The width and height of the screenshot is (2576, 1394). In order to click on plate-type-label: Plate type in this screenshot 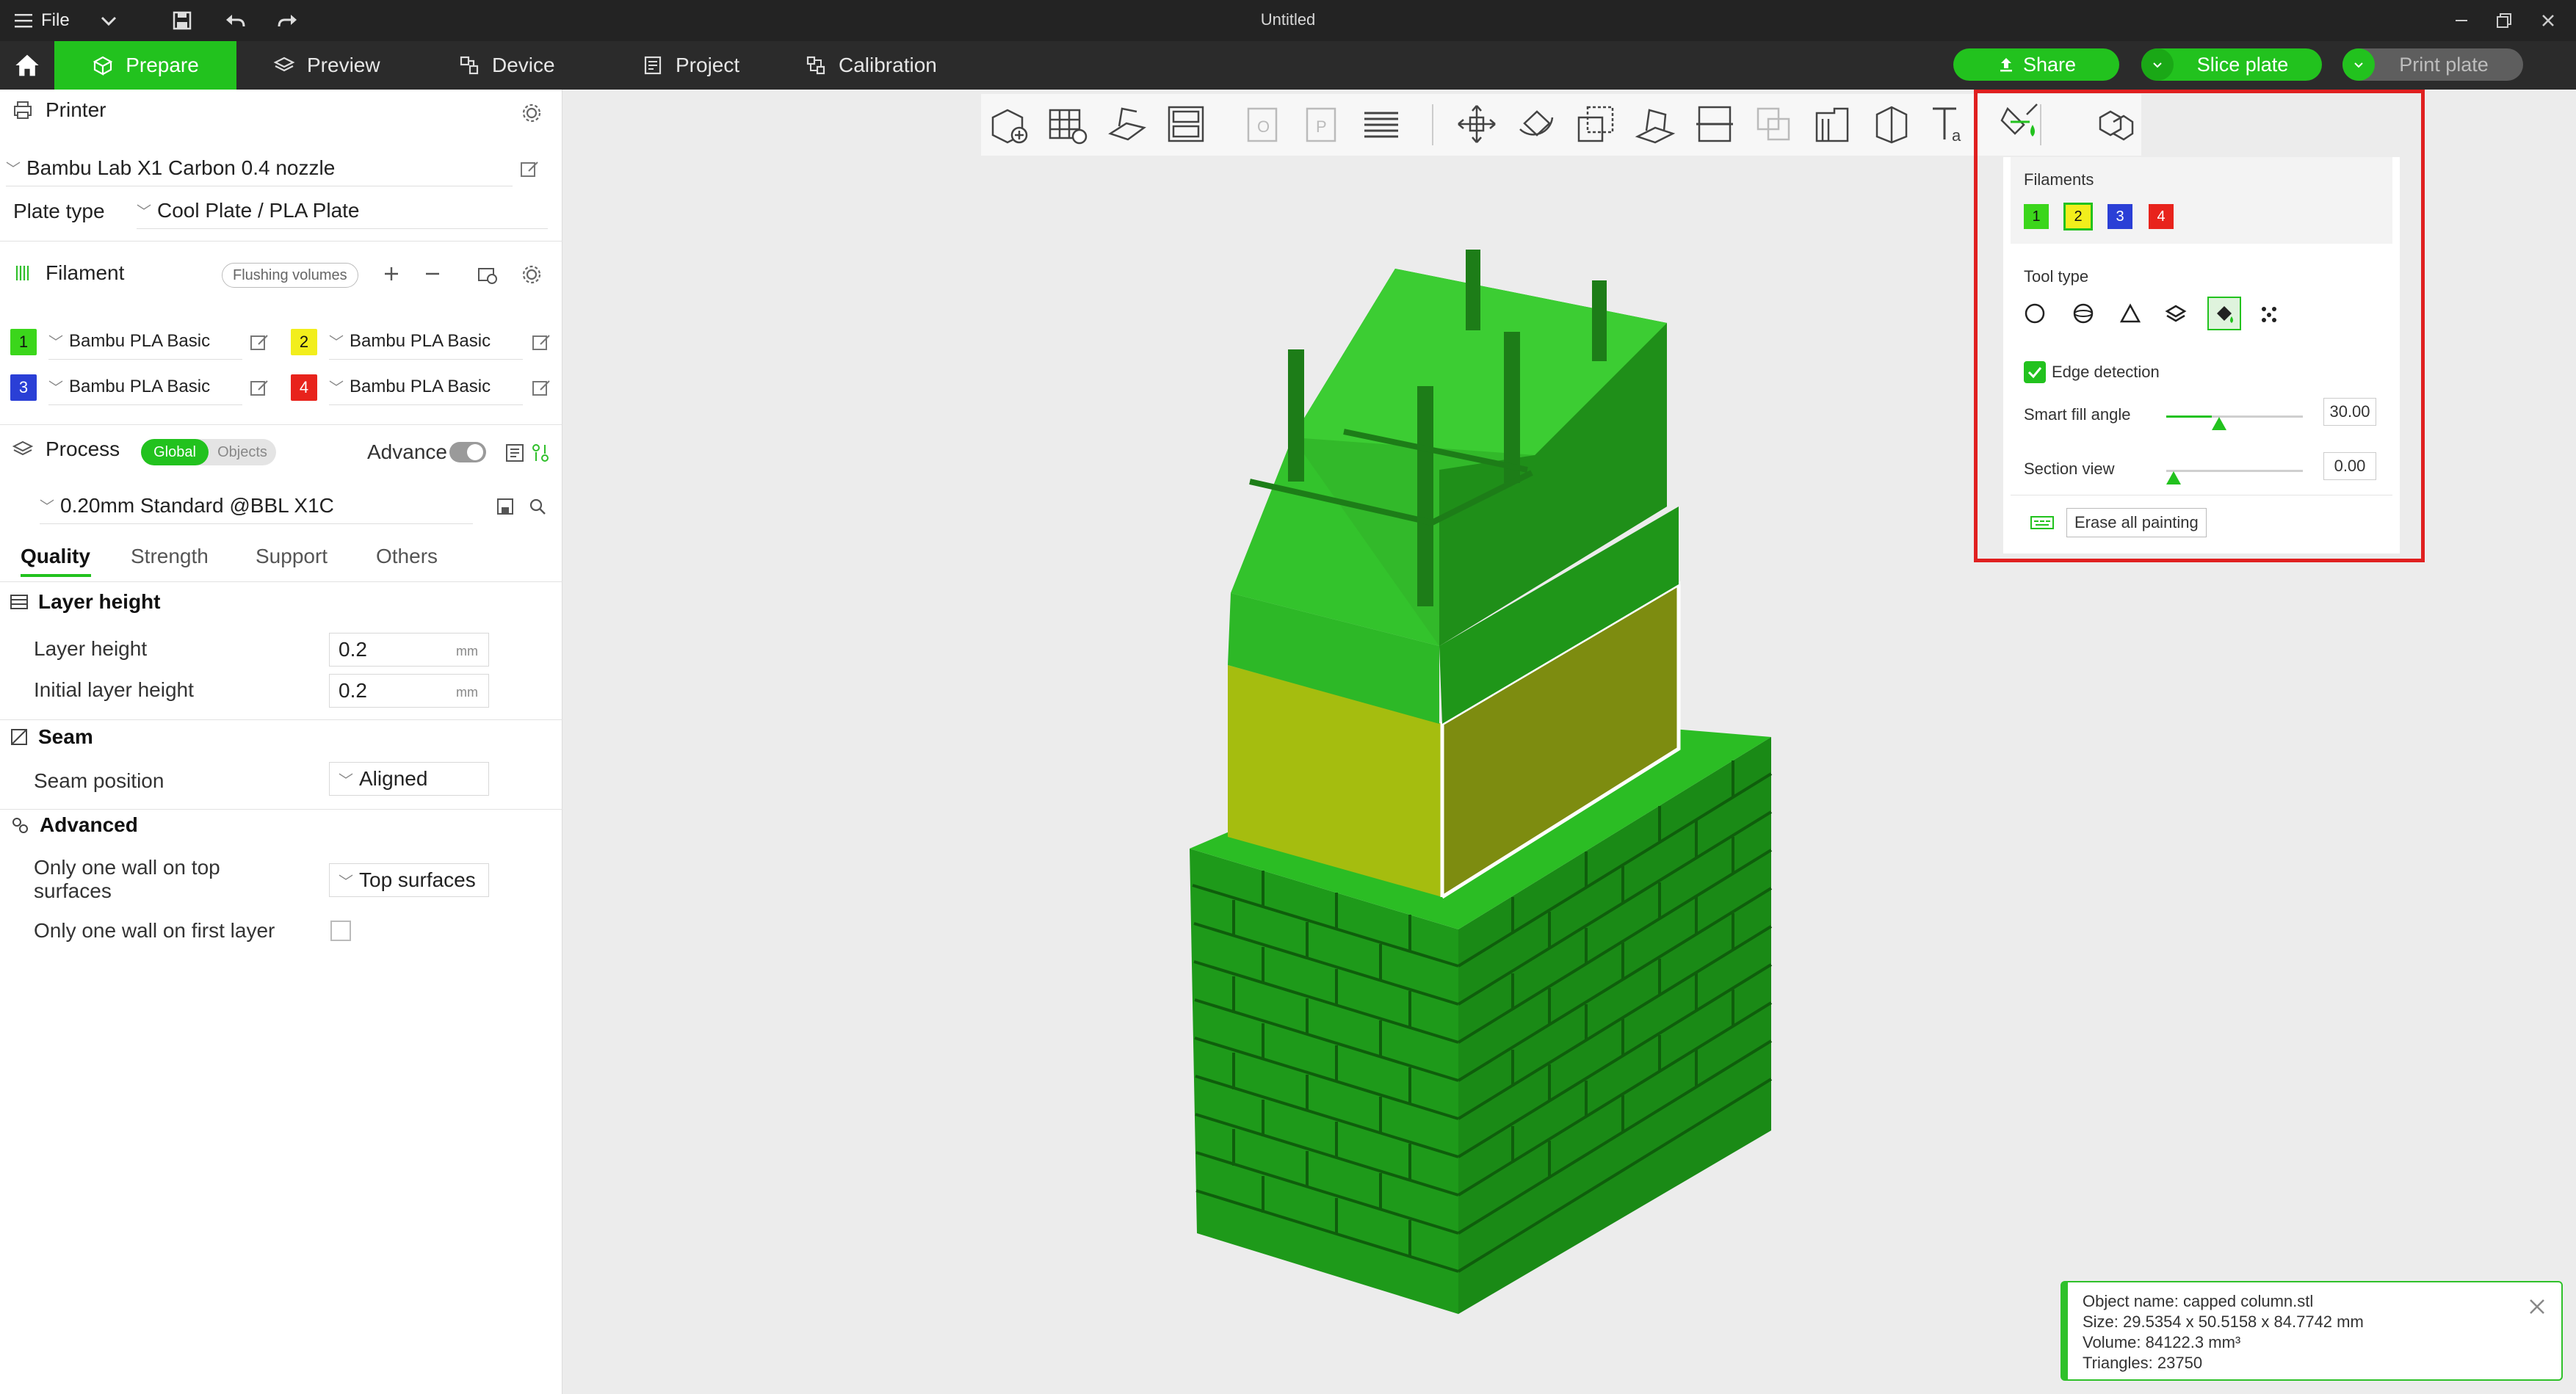, I will do `click(59, 211)`.